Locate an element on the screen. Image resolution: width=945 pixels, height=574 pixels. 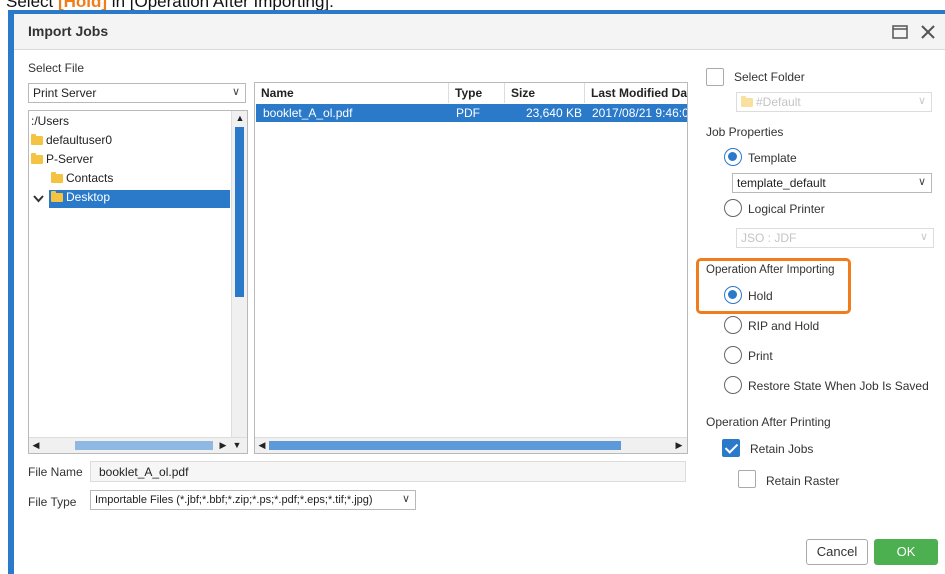
logical-printer-select-value: JSO : JDF is located at coordinates (769, 238).